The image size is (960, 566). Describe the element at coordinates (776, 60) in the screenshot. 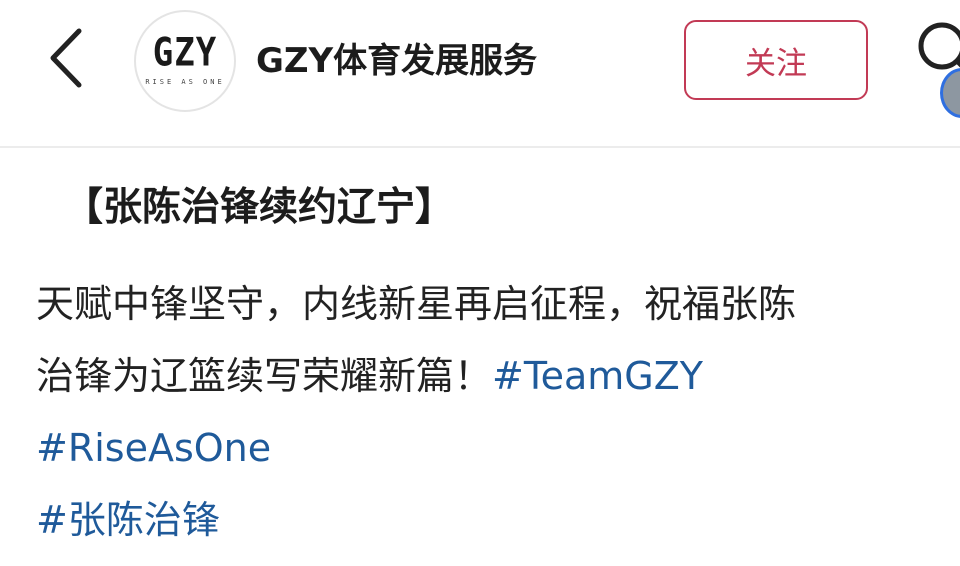

I see `follow-button: 关注` at that location.